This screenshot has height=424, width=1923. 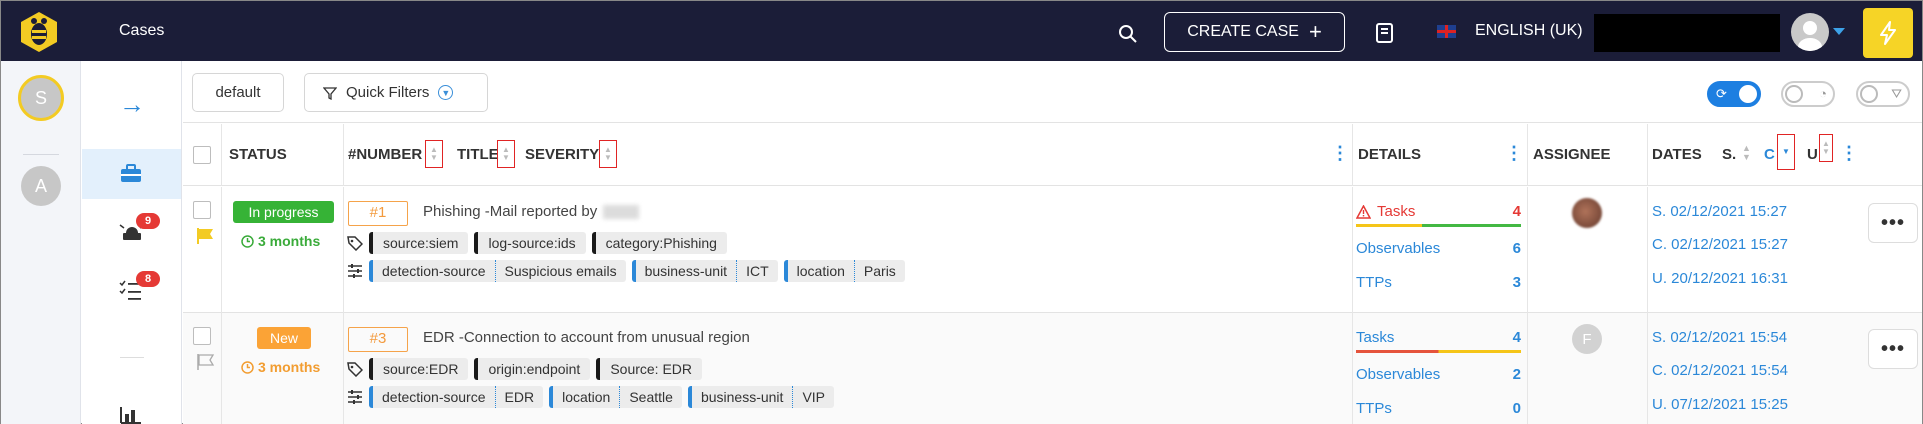 I want to click on toggle-knob, so click(x=1794, y=94).